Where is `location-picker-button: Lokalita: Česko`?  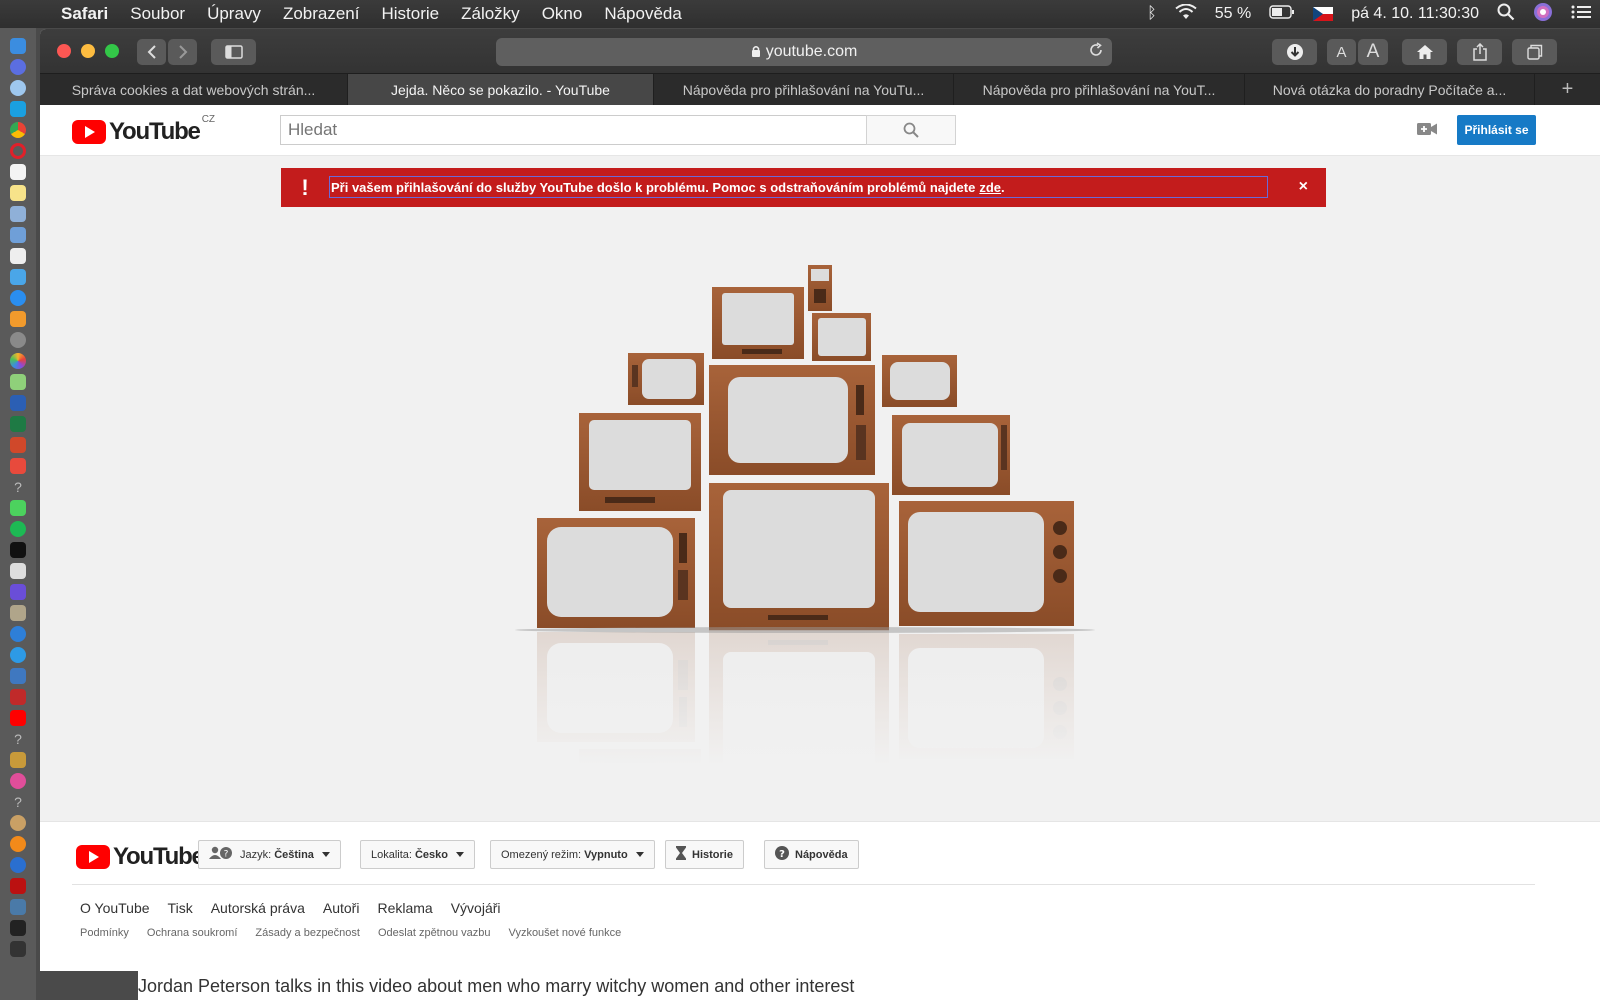
location-picker-button: Lokalita: Česko is located at coordinates (418, 854).